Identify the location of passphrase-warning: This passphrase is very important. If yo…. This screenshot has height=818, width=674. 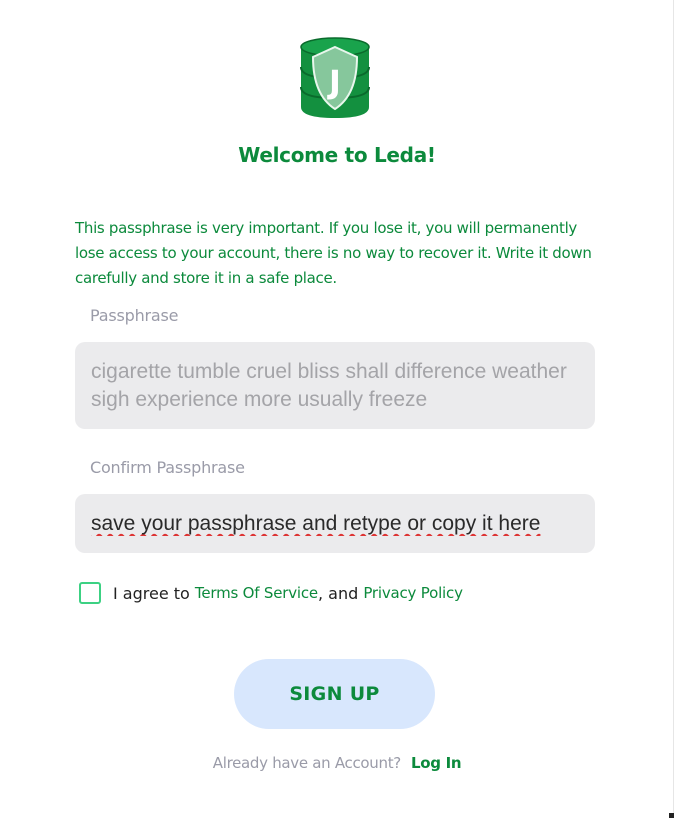
(333, 253).